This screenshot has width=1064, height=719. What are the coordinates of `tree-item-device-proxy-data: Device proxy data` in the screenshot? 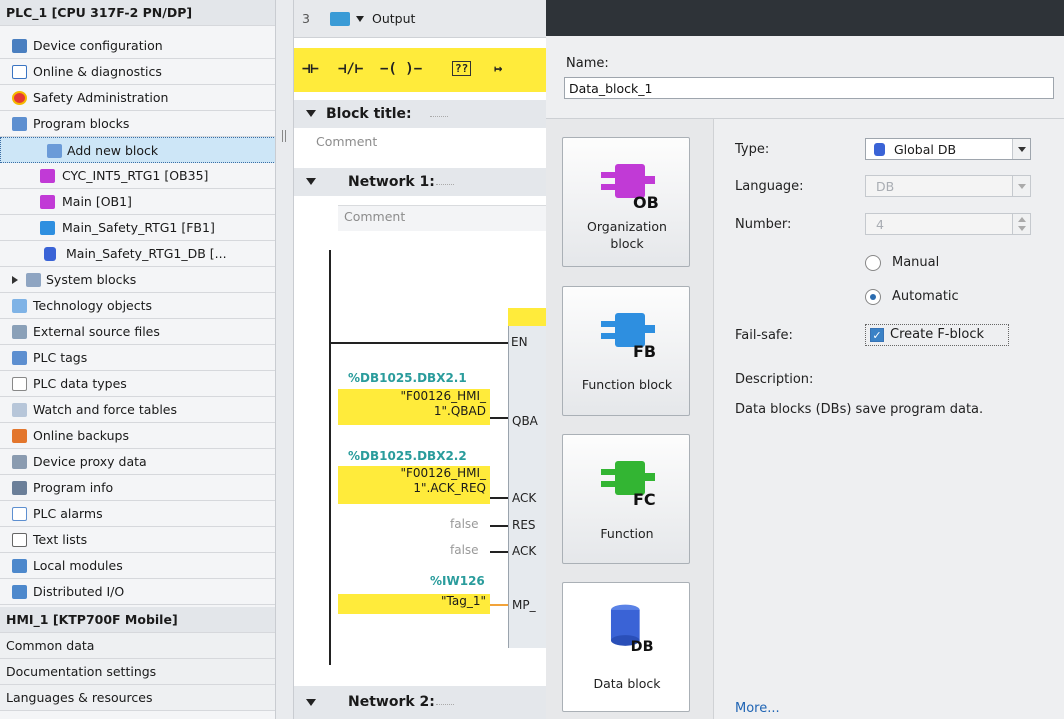 It's located at (137, 462).